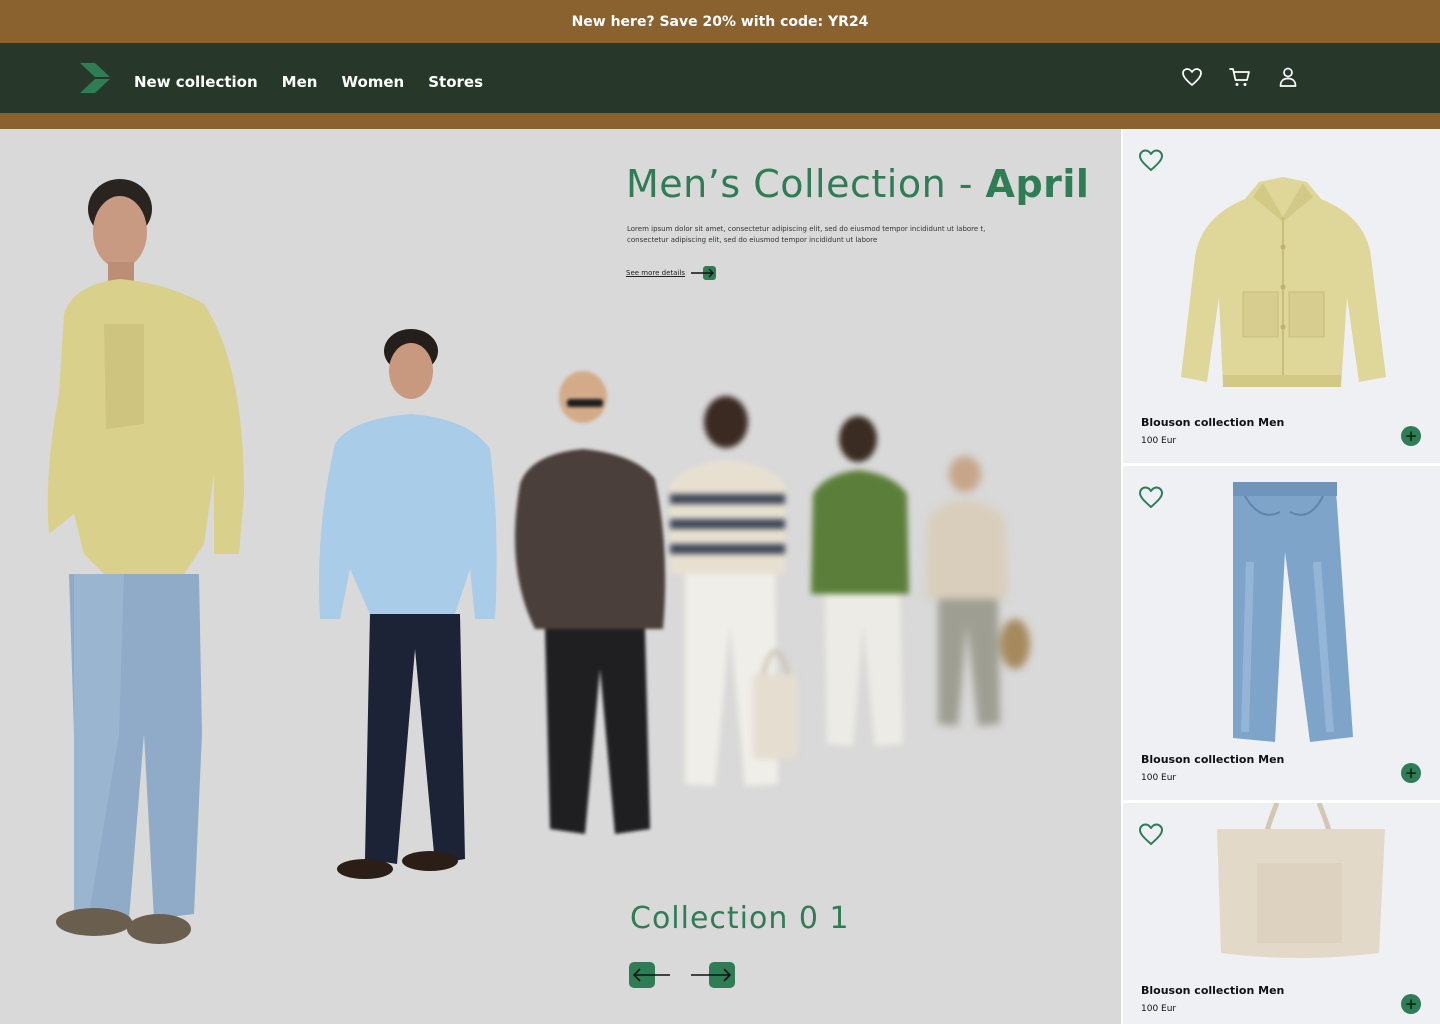 The height and width of the screenshot is (1024, 1440). I want to click on main-nav: New collection Men Women Stores, so click(308, 82).